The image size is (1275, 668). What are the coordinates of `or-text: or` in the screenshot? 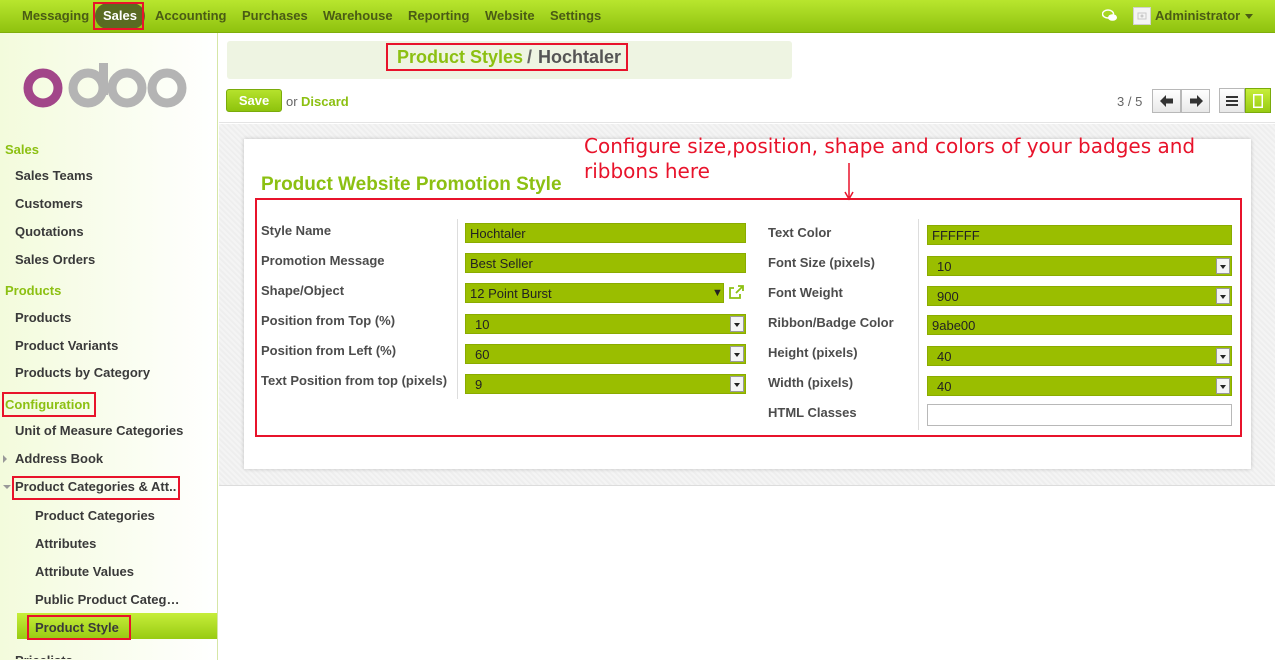 It's located at (292, 101).